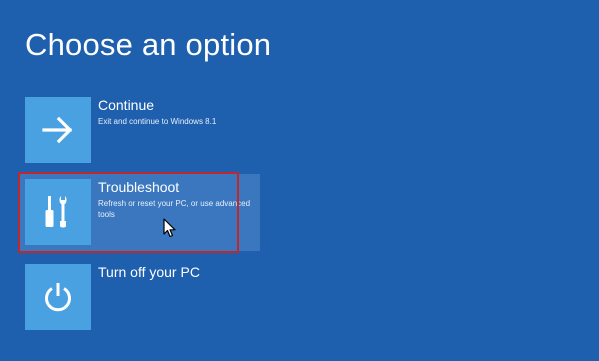 This screenshot has width=599, height=361. I want to click on power-icon, so click(58, 297).